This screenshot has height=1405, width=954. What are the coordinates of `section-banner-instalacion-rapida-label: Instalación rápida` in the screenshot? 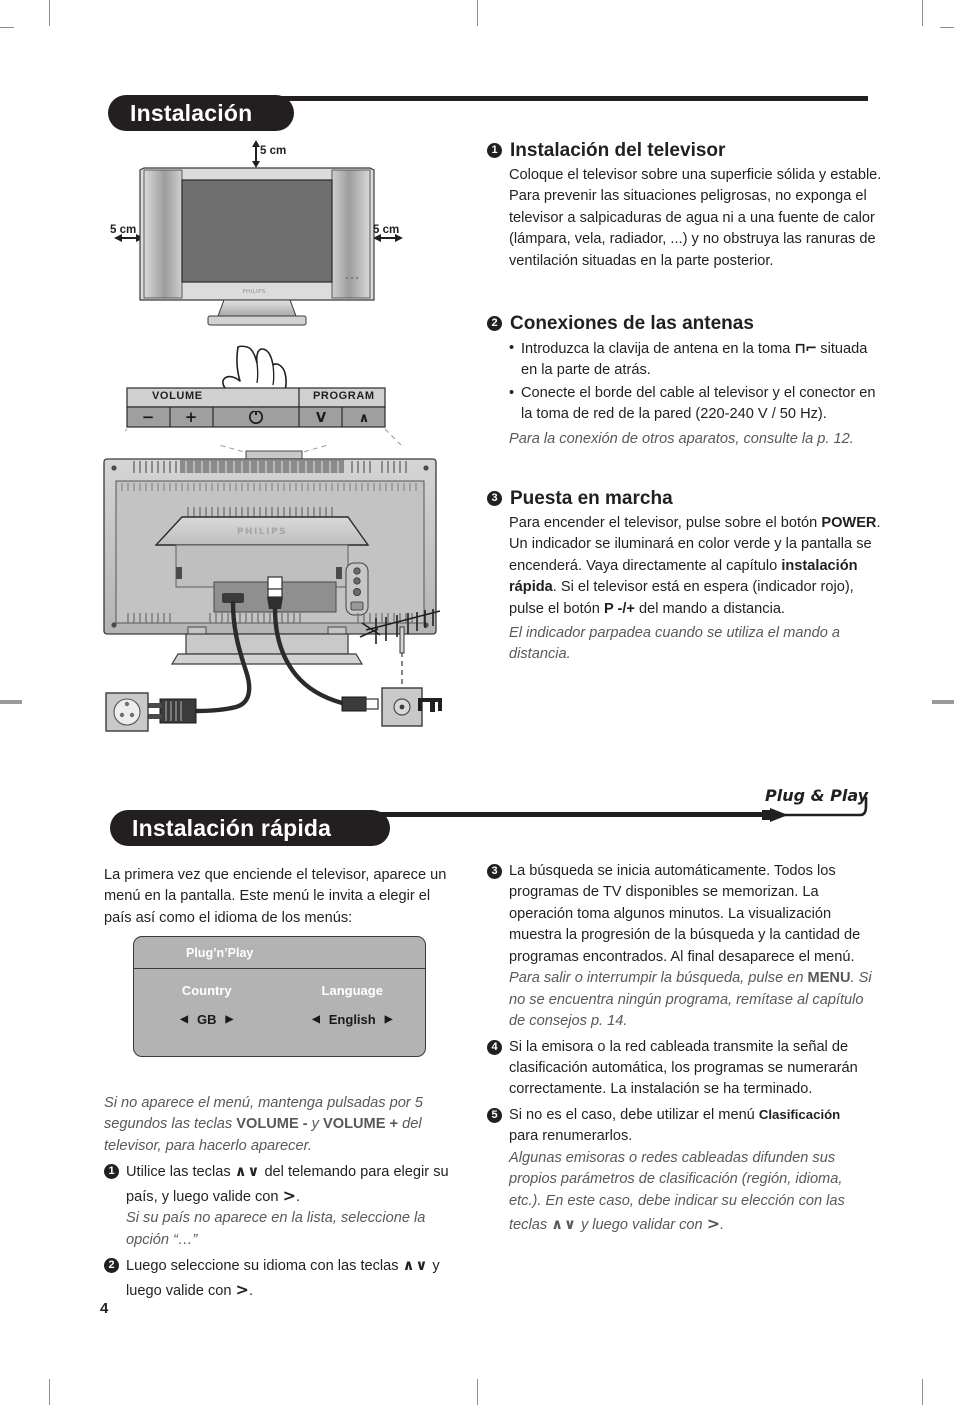 It's located at (232, 827).